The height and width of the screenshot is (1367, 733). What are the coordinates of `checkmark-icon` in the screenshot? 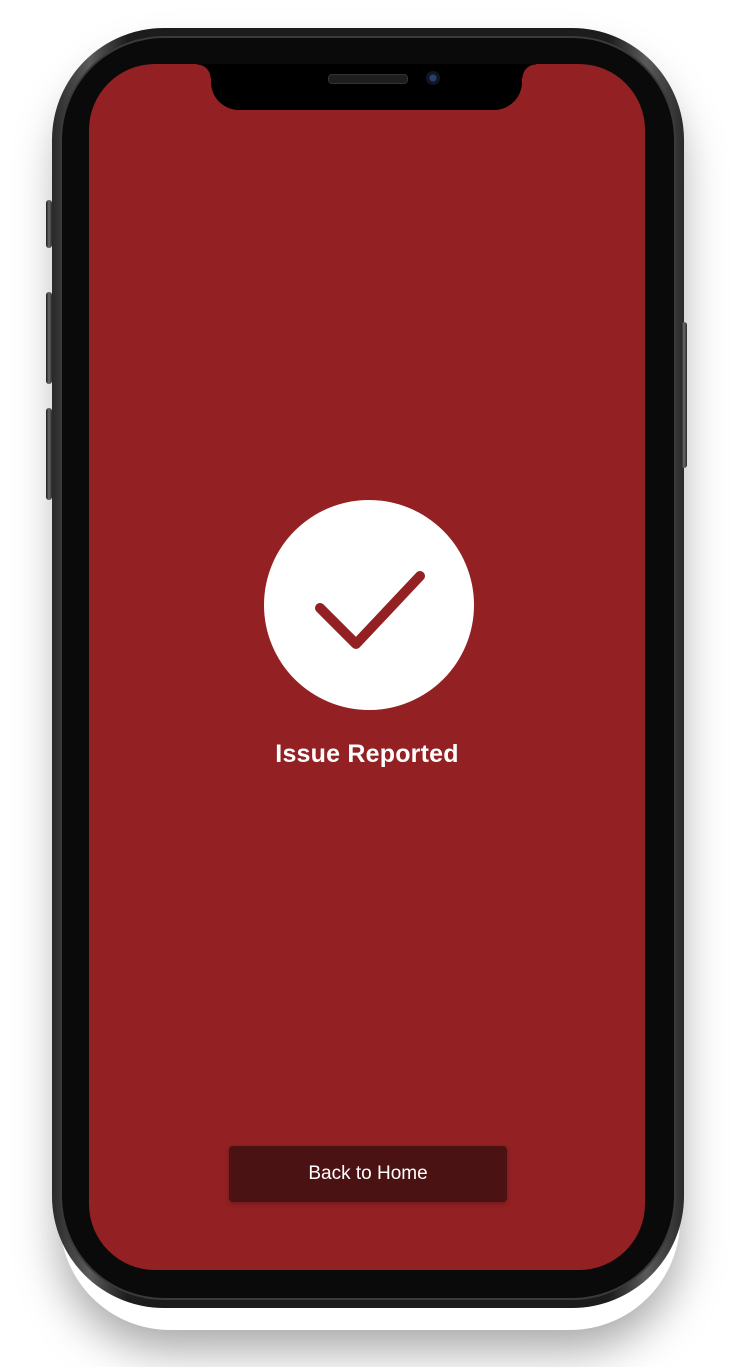 It's located at (370, 610).